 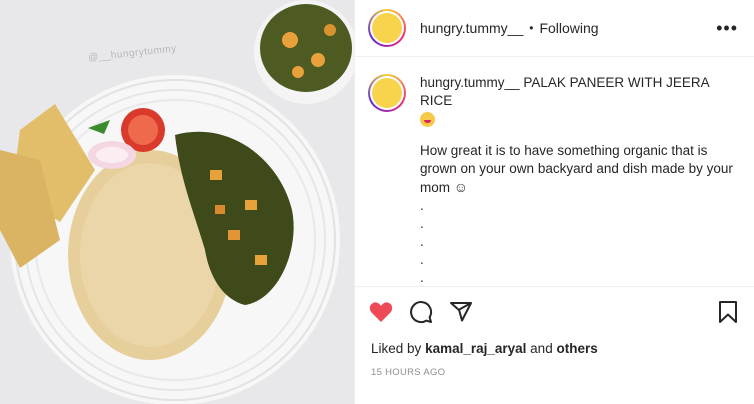 What do you see at coordinates (554, 311) in the screenshot?
I see `action-bar` at bounding box center [554, 311].